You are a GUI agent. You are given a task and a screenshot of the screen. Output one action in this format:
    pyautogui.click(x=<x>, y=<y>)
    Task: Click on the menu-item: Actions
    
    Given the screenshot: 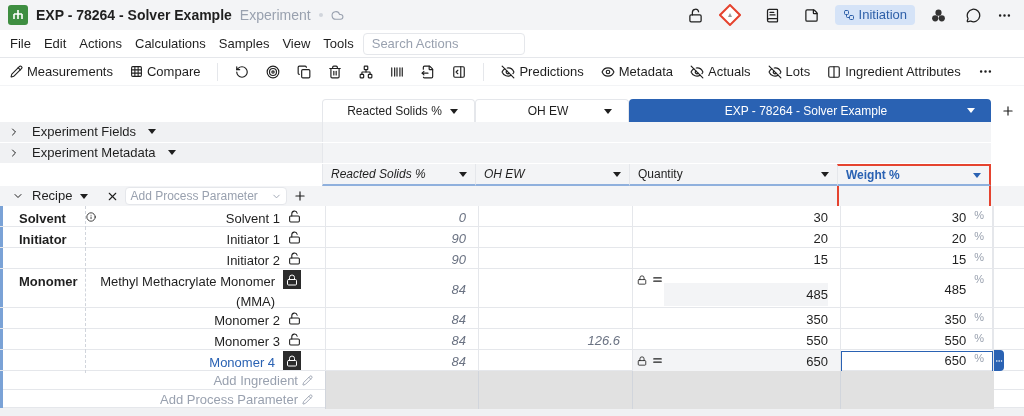 What is the action you would take?
    pyautogui.click(x=100, y=43)
    